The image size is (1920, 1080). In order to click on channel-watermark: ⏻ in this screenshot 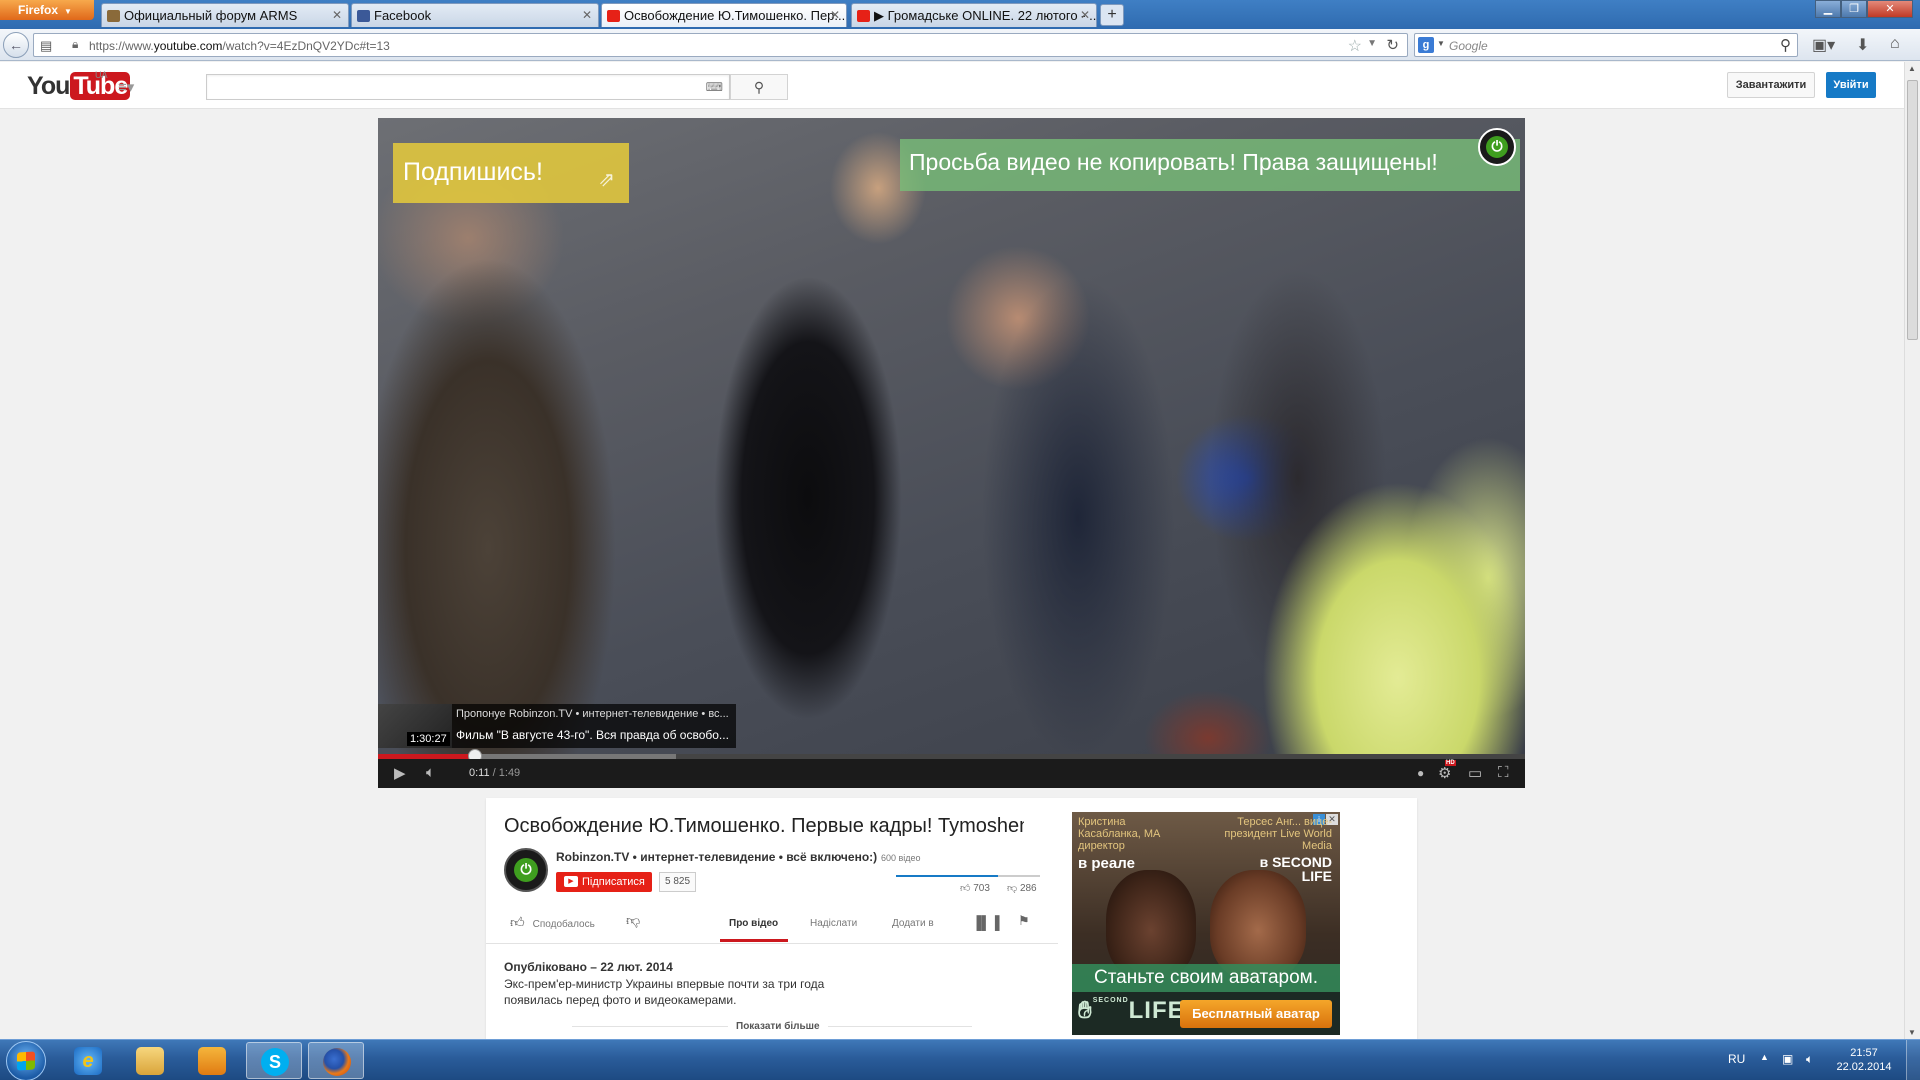, I will do `click(1497, 147)`.